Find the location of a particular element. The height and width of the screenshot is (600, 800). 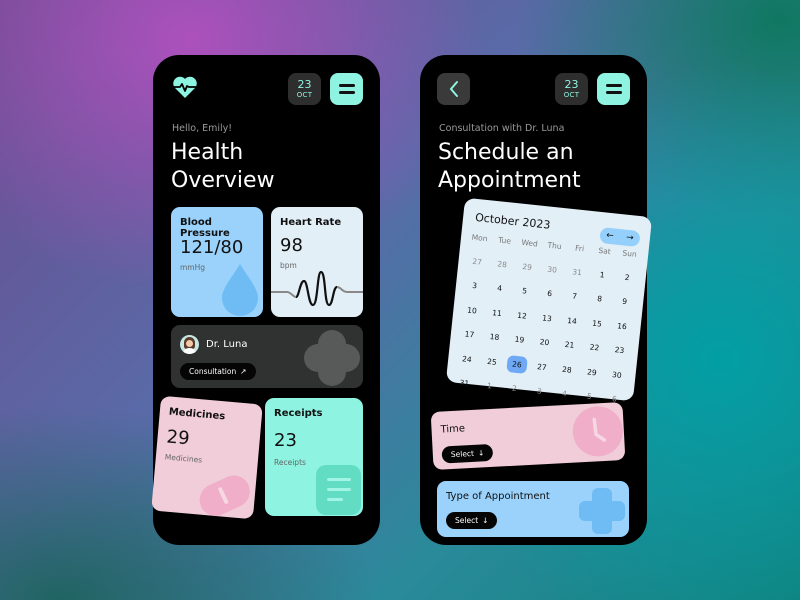

calendar-day: 20 is located at coordinates (545, 342).